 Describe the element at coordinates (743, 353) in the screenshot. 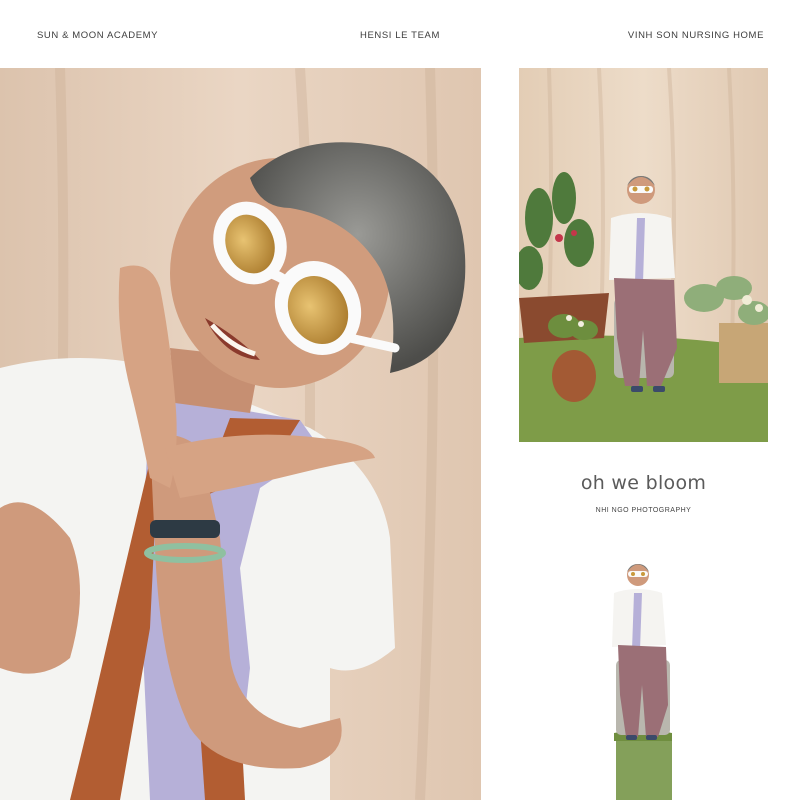

I see `wicker-basket` at that location.